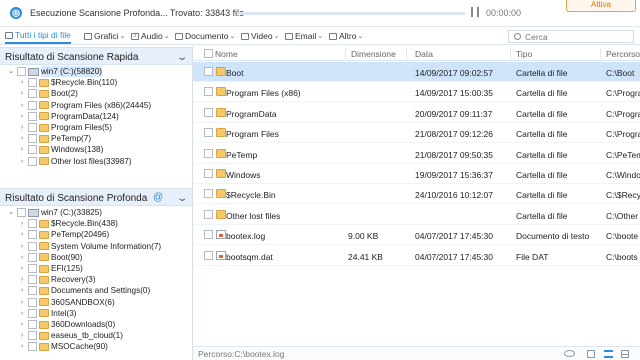  Describe the element at coordinates (75, 161) in the screenshot. I see `tree-folder-node: › Other lost files(33987)` at that location.